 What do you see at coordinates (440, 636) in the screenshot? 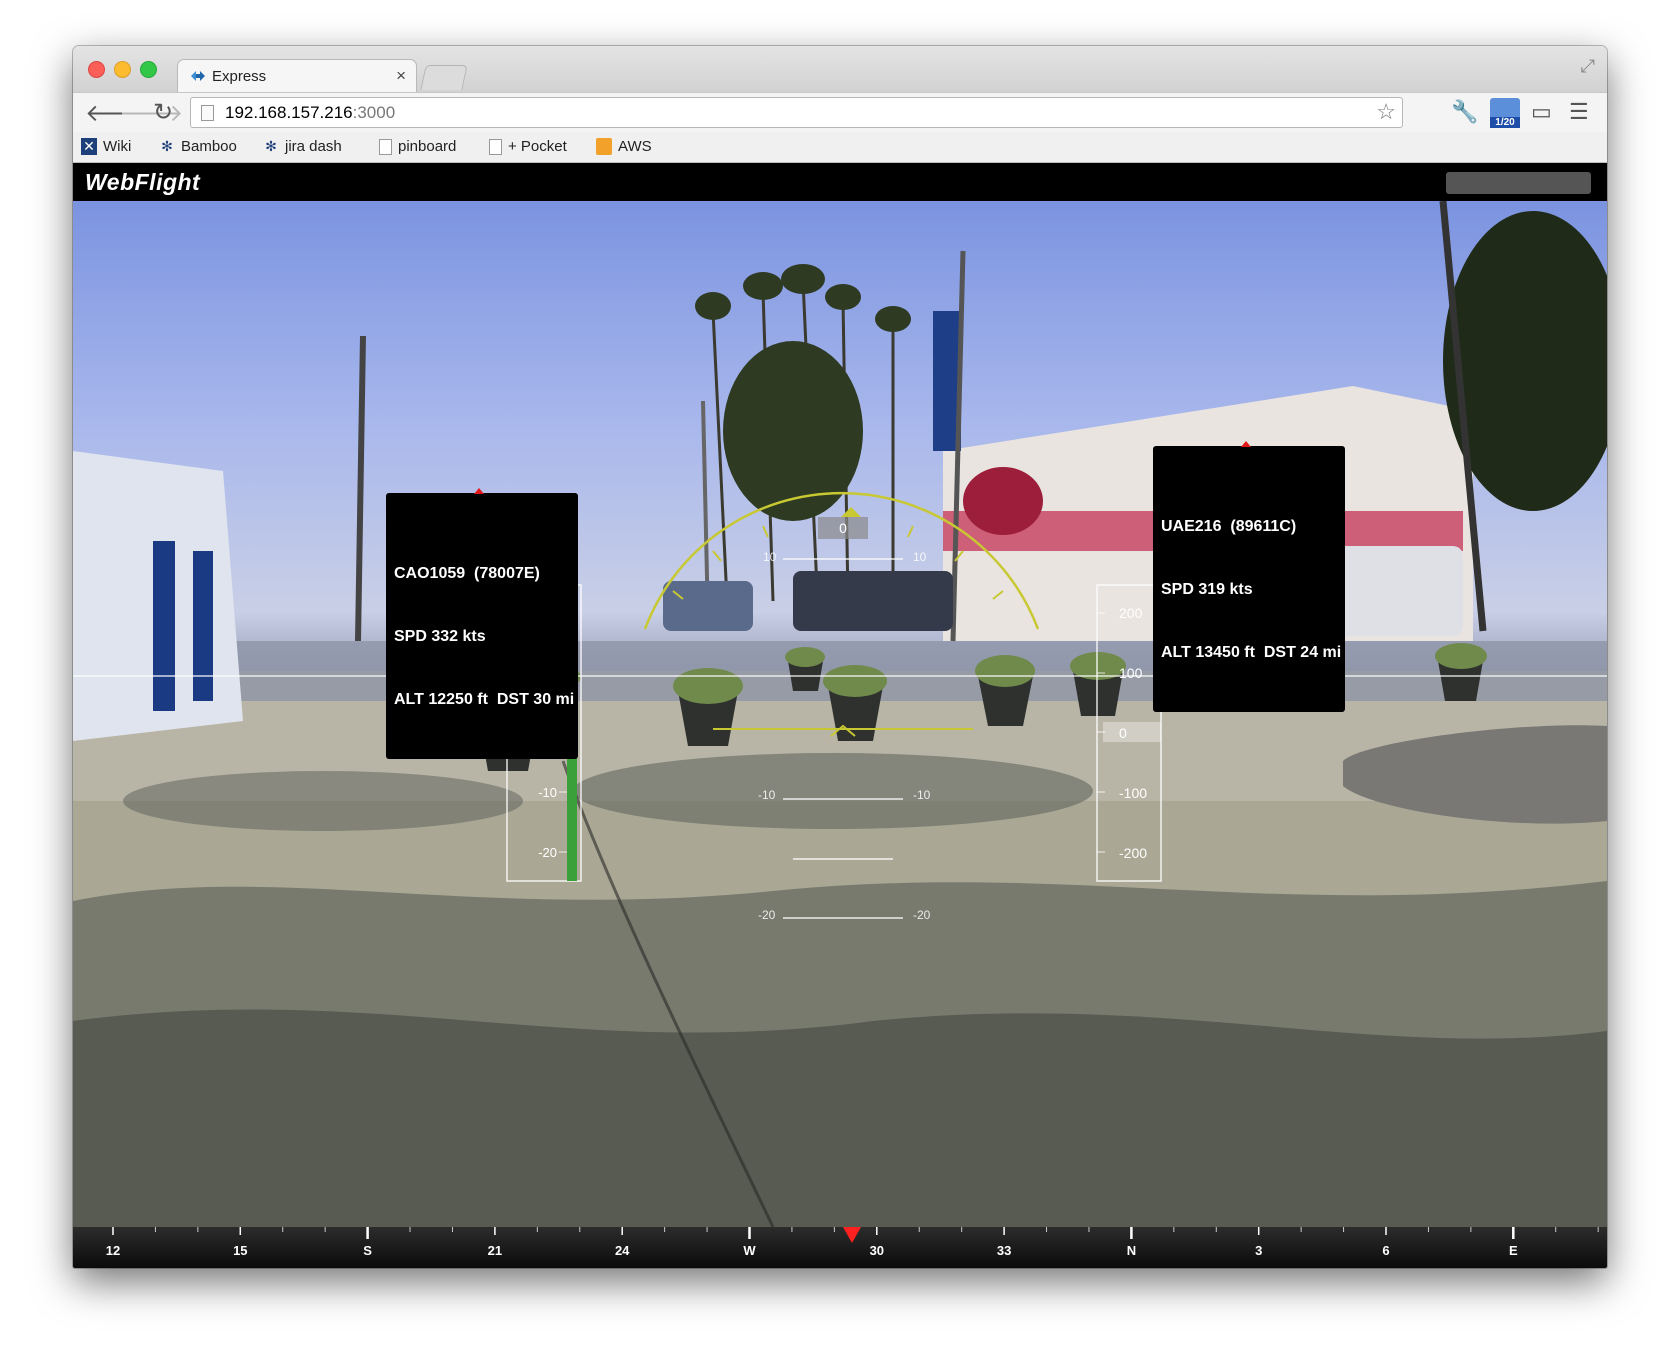
I see `flight-speed: SPD 332 kts` at bounding box center [440, 636].